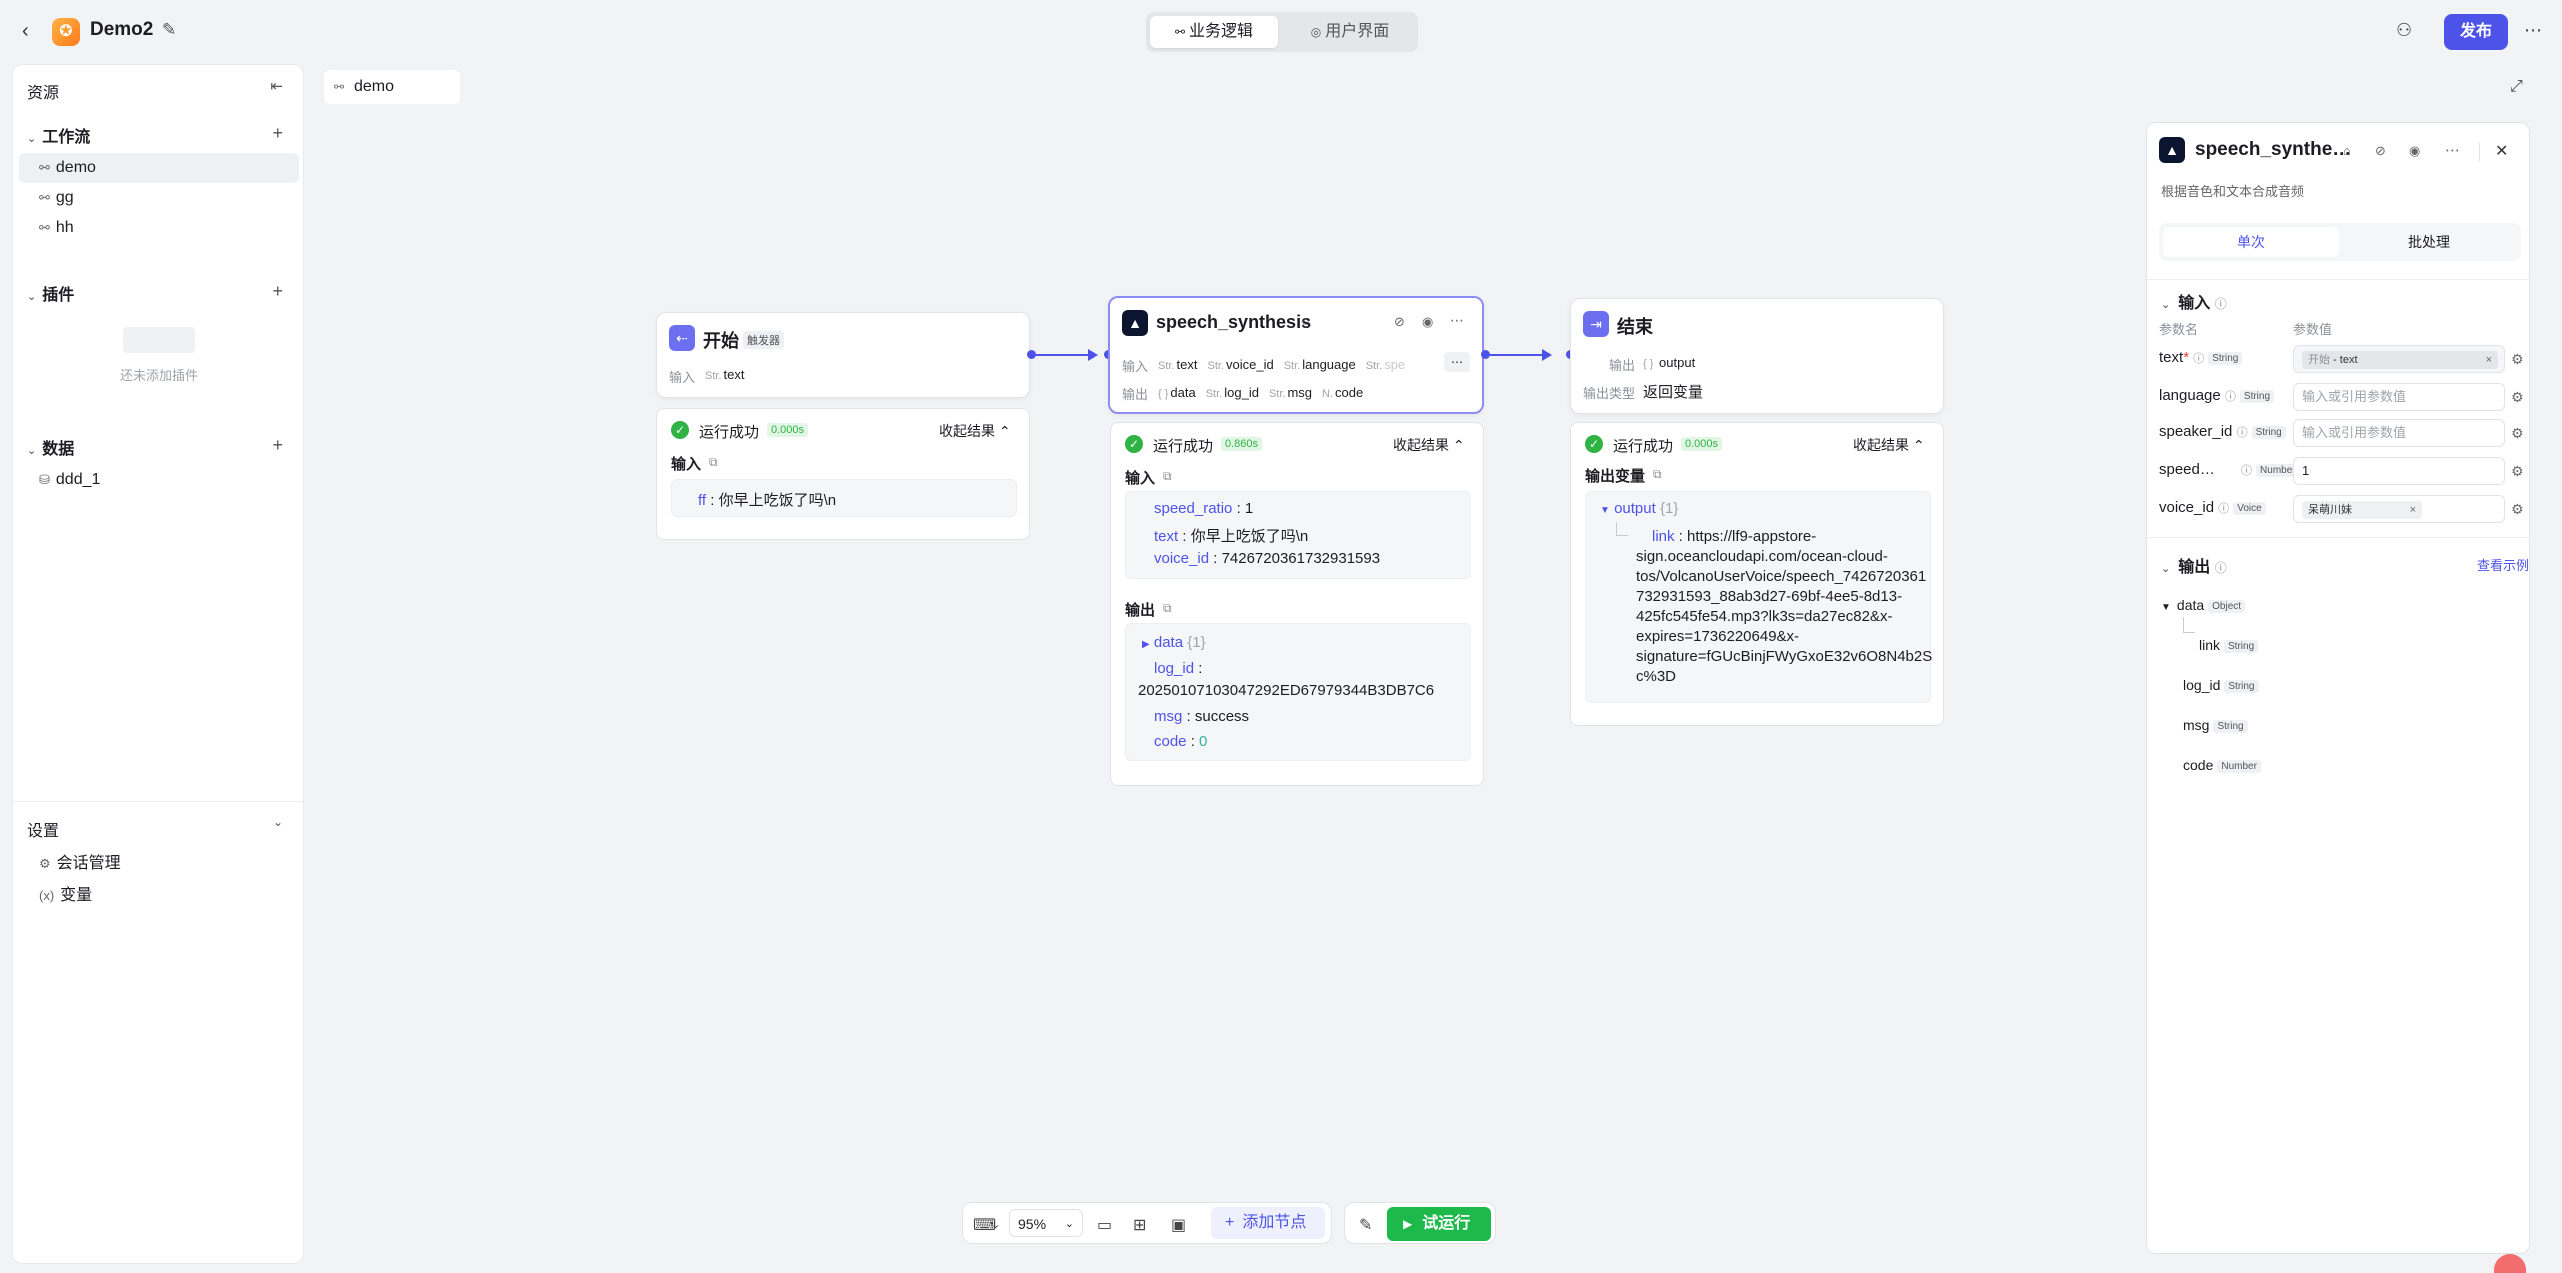 This screenshot has width=2562, height=1273. I want to click on param-name-language: language ⓘ String, so click(2217, 395).